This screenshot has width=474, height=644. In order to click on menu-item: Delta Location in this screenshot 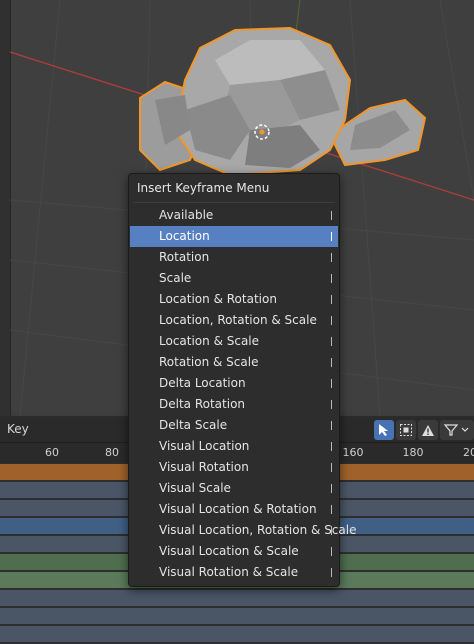, I will do `click(234, 383)`.